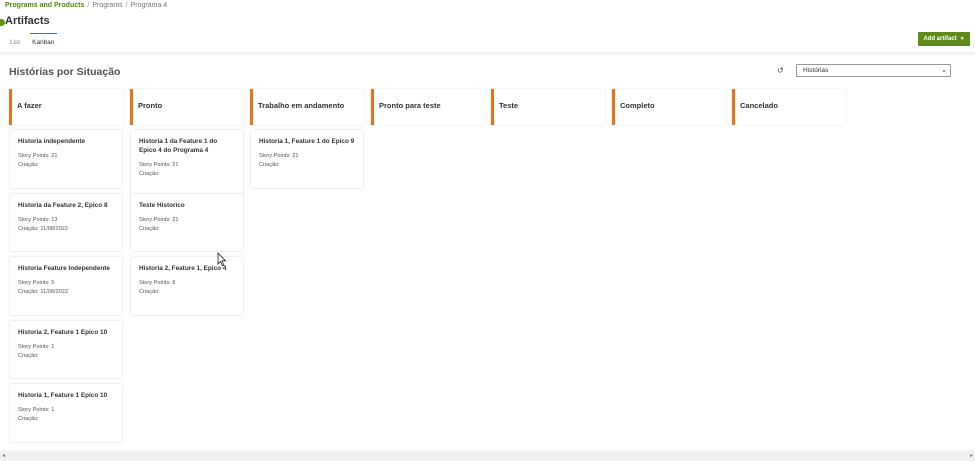 This screenshot has width=975, height=461. What do you see at coordinates (66, 107) in the screenshot?
I see `column-header: A fazer` at bounding box center [66, 107].